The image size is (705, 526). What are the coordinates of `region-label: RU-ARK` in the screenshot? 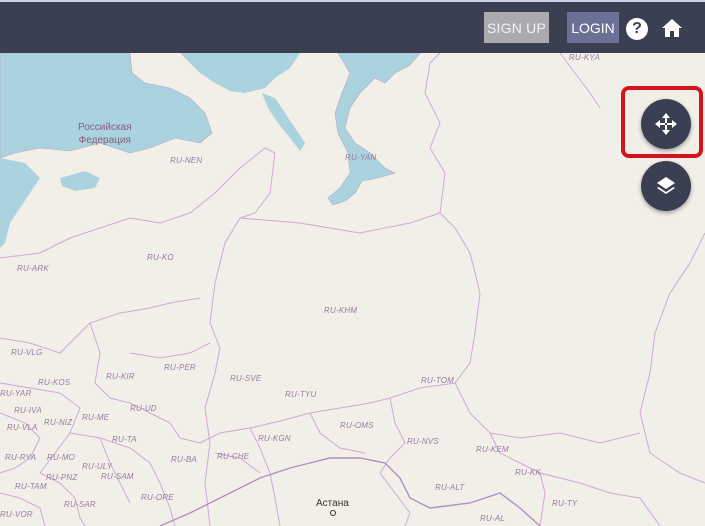 It's located at (33, 268).